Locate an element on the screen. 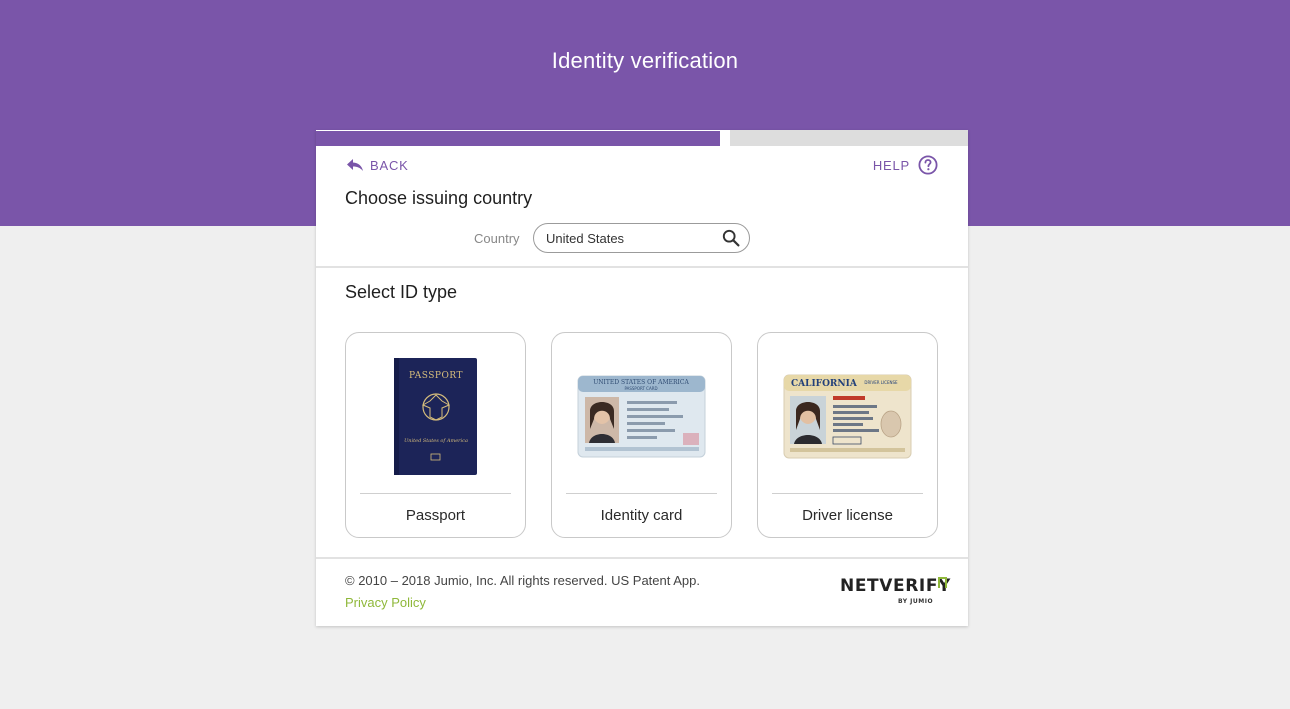 This screenshot has width=1290, height=709. progress-fill is located at coordinates (518, 138).